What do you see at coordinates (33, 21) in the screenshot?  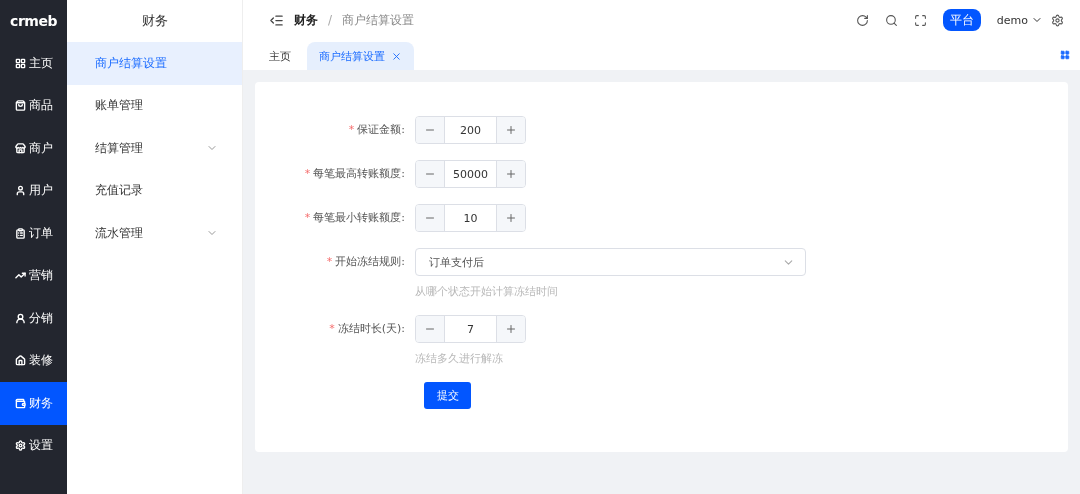 I see `logo: crmeb` at bounding box center [33, 21].